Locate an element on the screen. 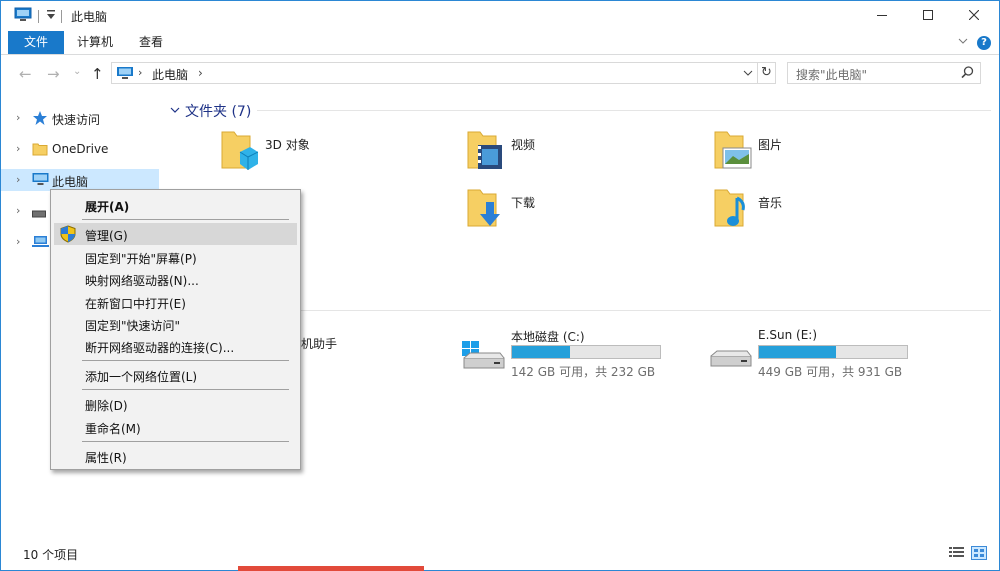 This screenshot has width=1000, height=571. menu-item-expand: 展开(A) is located at coordinates (175, 205).